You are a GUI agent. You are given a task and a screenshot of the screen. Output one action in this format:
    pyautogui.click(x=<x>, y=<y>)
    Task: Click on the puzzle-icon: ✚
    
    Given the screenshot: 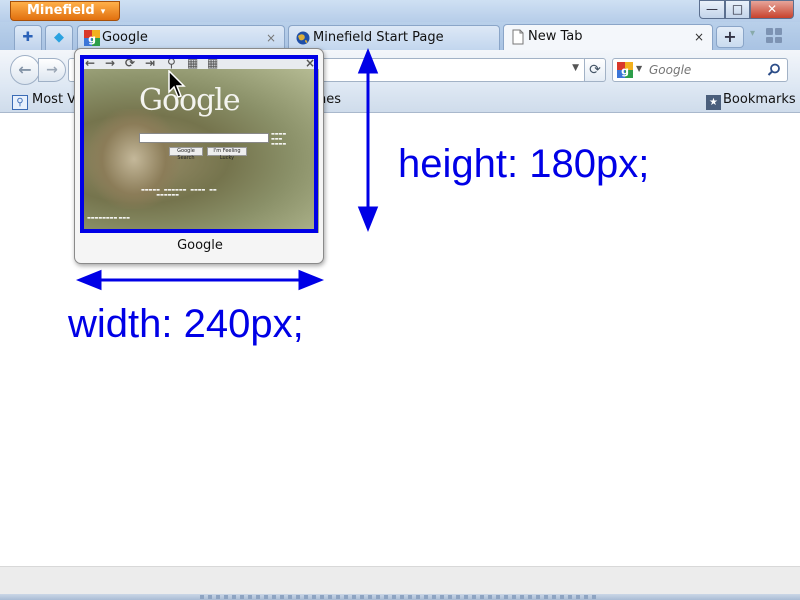 What is the action you would take?
    pyautogui.click(x=28, y=37)
    